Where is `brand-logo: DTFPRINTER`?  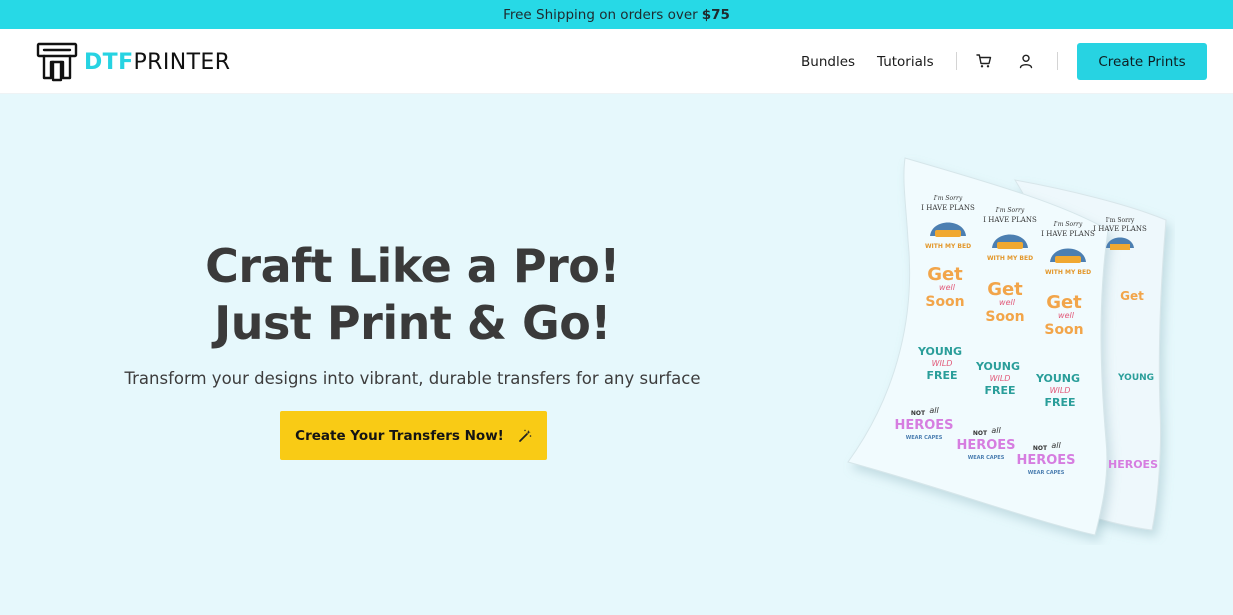
brand-logo: DTFPRINTER is located at coordinates (133, 62).